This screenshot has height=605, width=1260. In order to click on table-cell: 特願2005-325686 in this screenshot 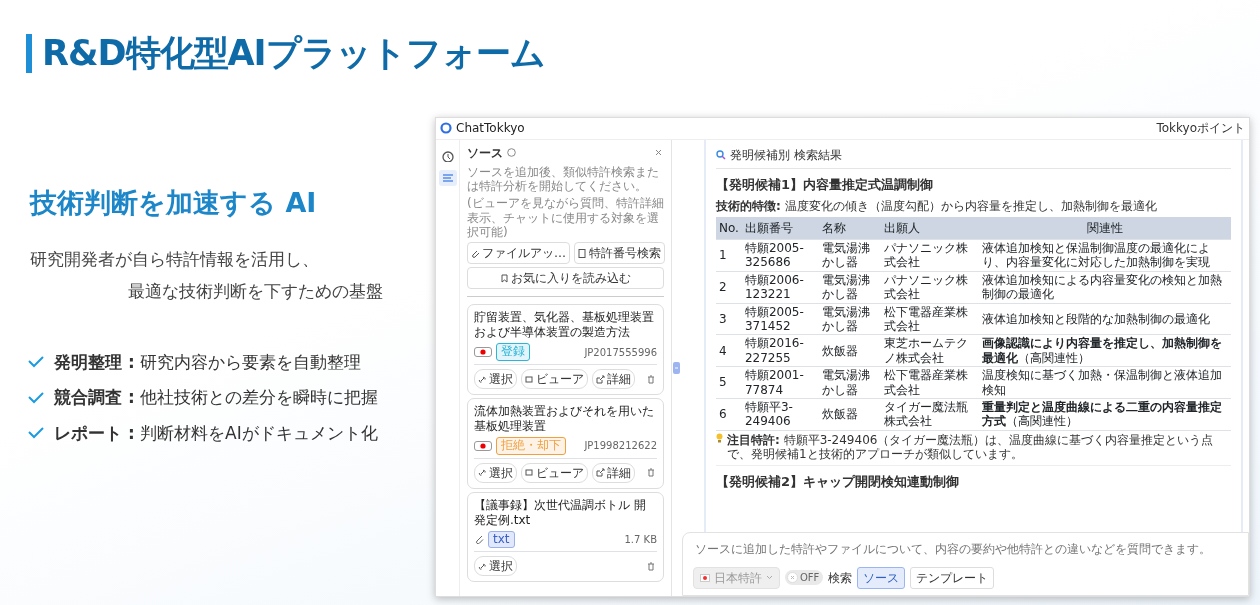, I will do `click(780, 255)`.